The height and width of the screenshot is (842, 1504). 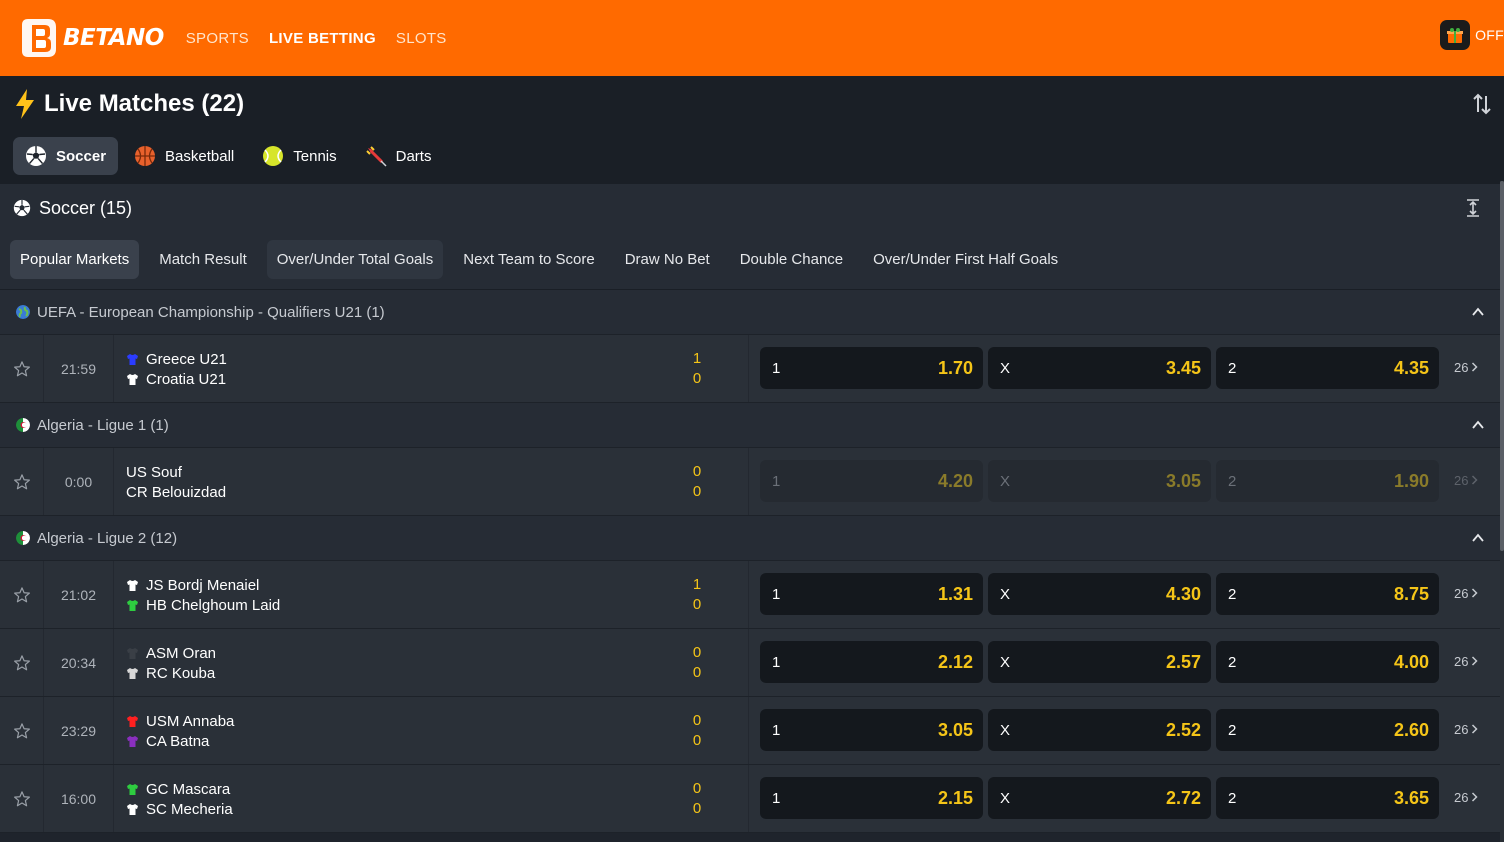 I want to click on odd-button-away: 2 1.90, so click(x=1327, y=481).